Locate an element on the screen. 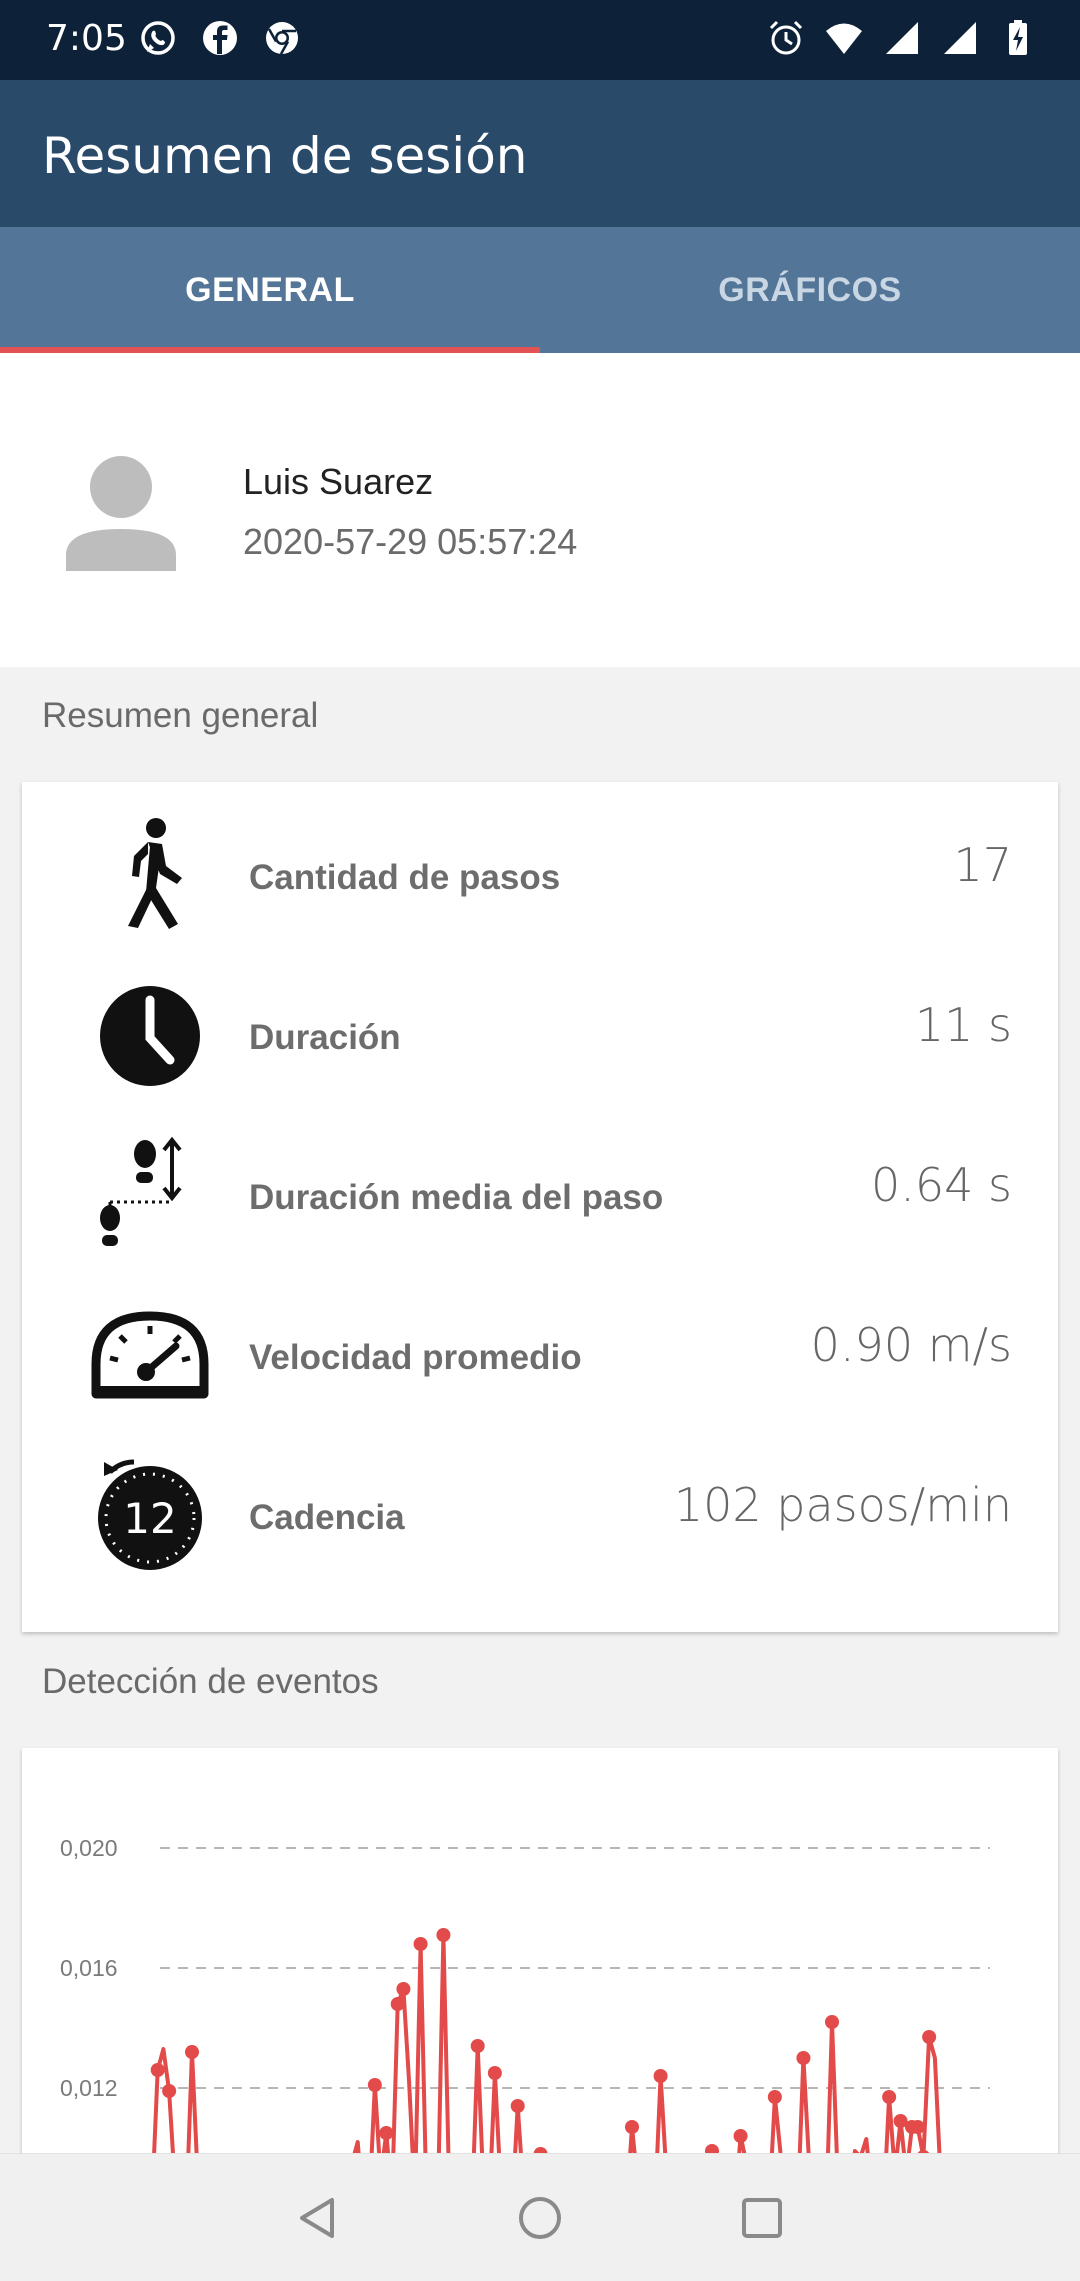 This screenshot has width=1080, height=2281. battery-charging-icon is located at coordinates (1018, 37).